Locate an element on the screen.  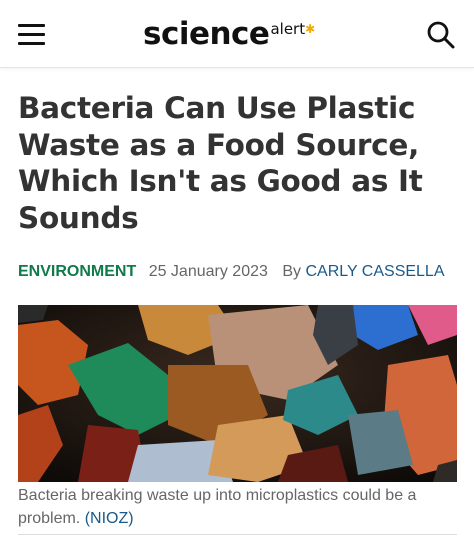
search-glyph is located at coordinates (441, 35).